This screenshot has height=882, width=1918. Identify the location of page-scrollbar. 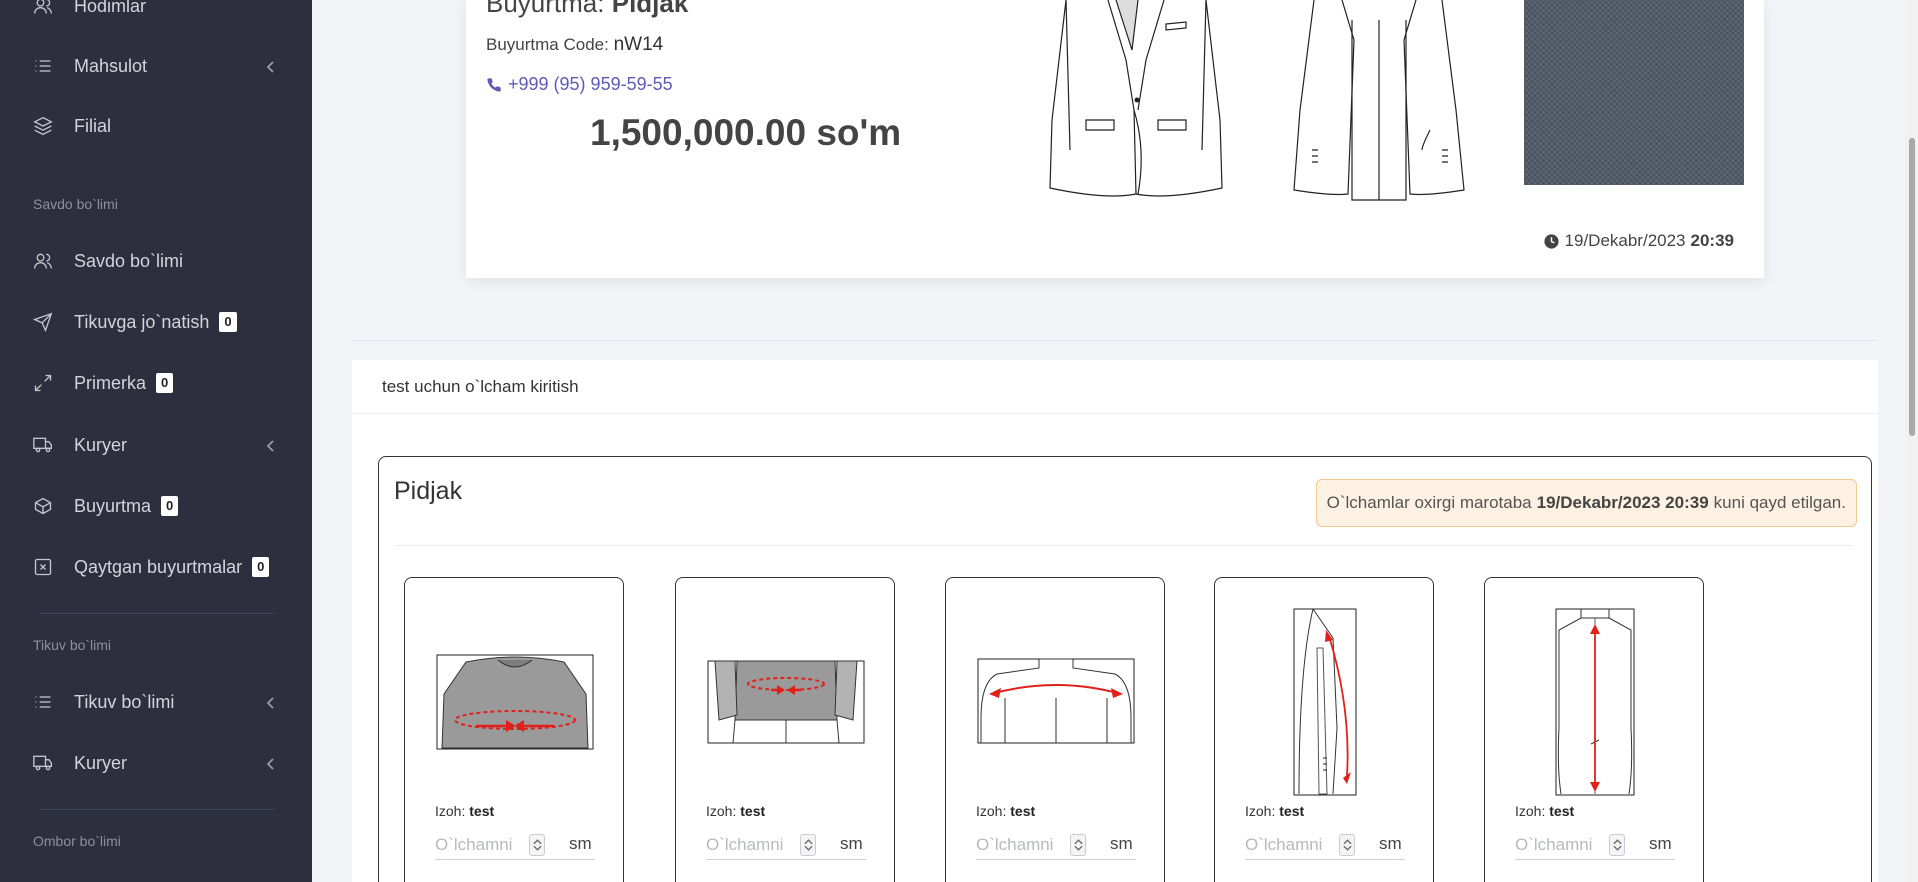
(1912, 441).